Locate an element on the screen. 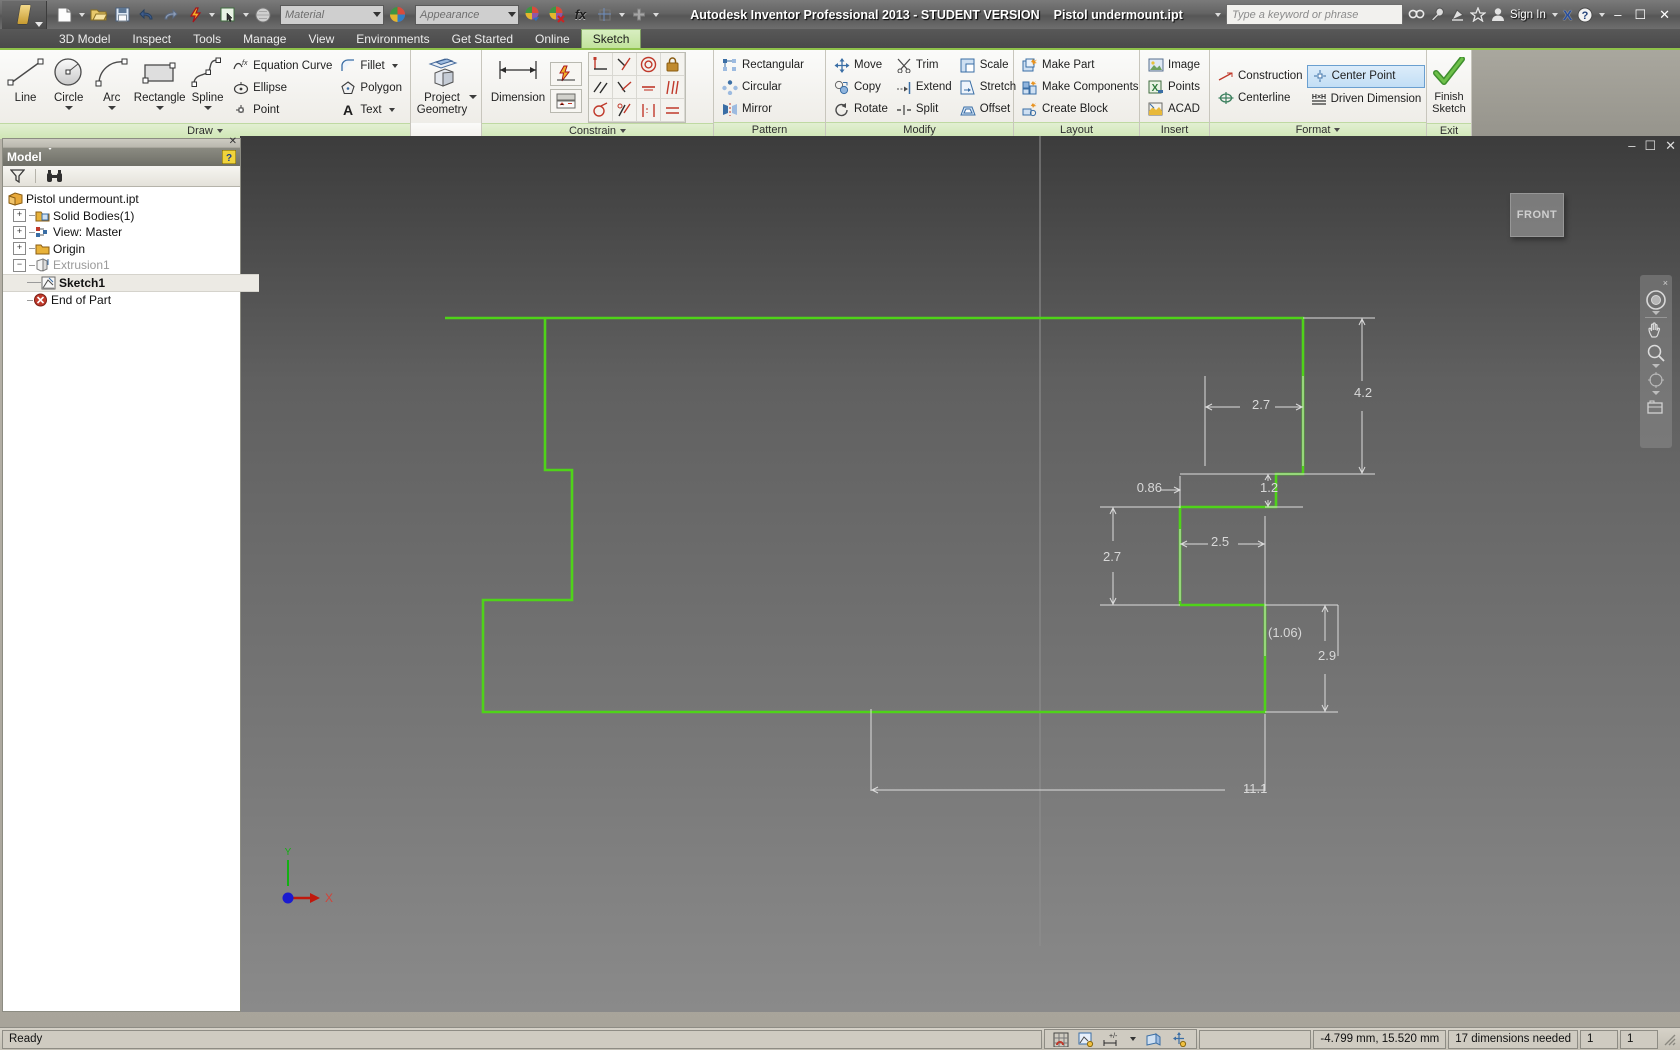  wrench-icon is located at coordinates (1437, 14).